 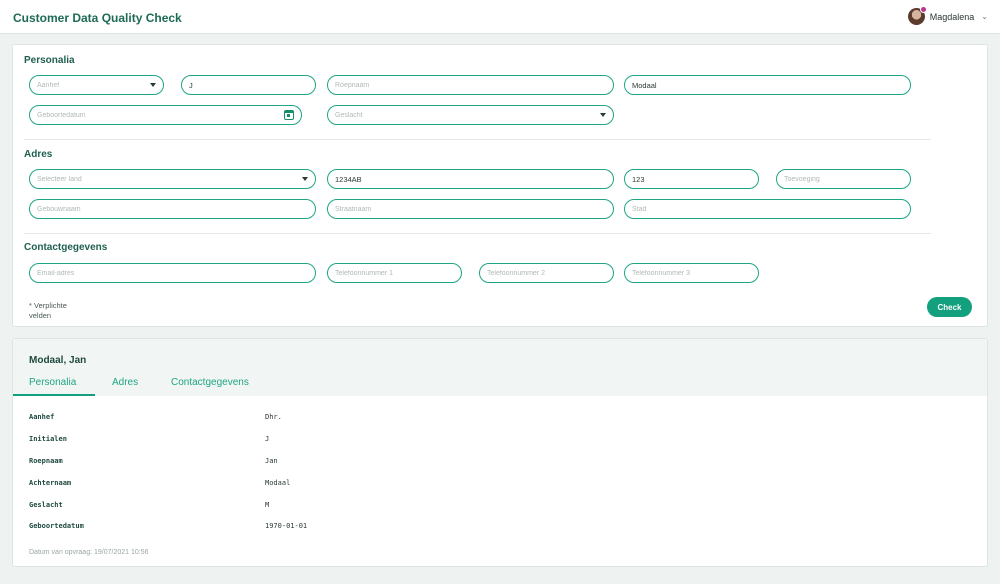 I want to click on user-menu: Magdalena ⌄, so click(x=947, y=15).